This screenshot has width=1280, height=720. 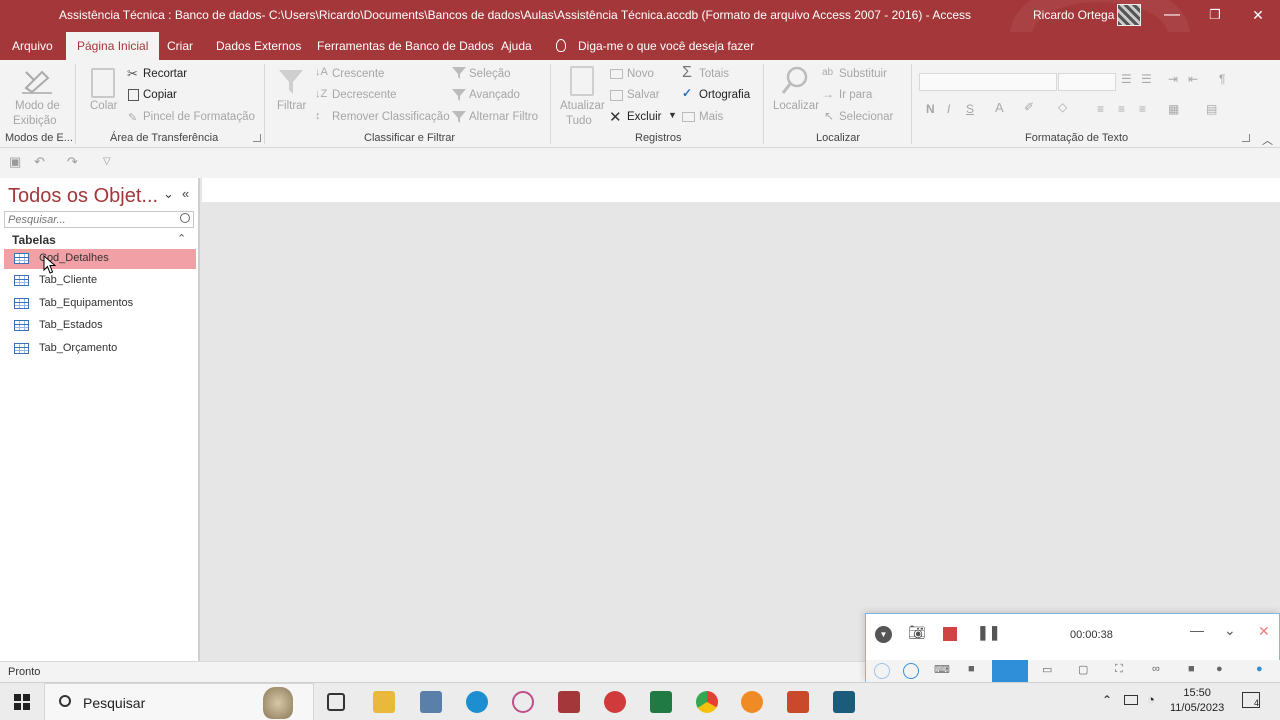 What do you see at coordinates (1100, 109) in the screenshot?
I see `align-left-icon: ≡` at bounding box center [1100, 109].